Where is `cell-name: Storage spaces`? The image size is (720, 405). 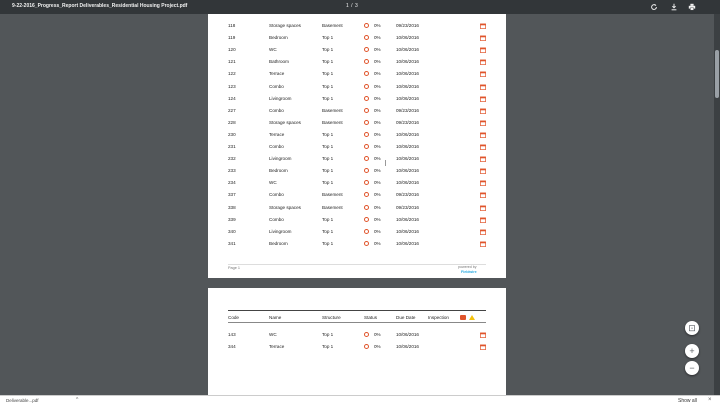
cell-name: Storage spaces is located at coordinates (285, 207).